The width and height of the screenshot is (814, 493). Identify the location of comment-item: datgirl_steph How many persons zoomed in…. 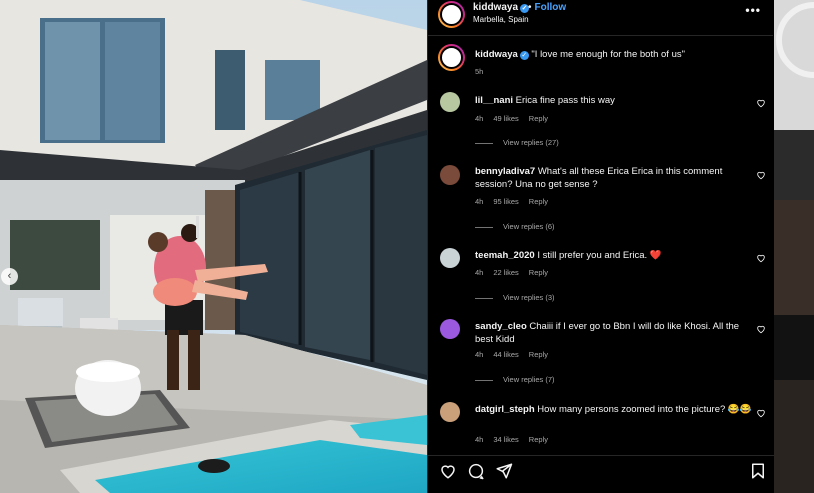
(601, 425).